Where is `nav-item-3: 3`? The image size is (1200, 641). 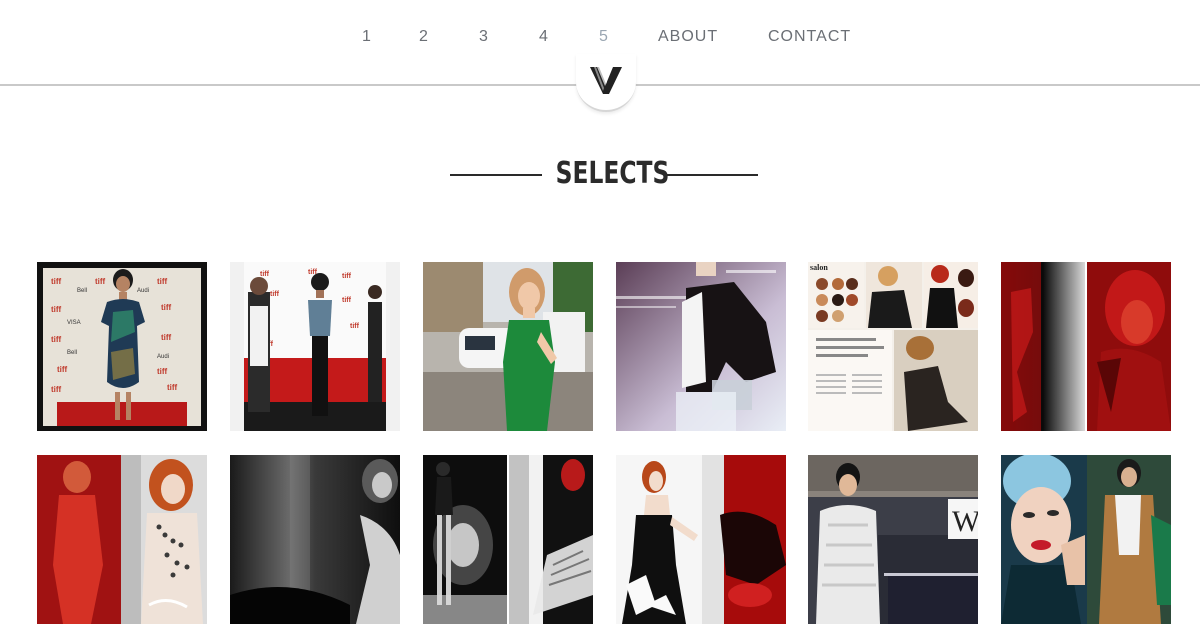
nav-item-3: 3 is located at coordinates (484, 37).